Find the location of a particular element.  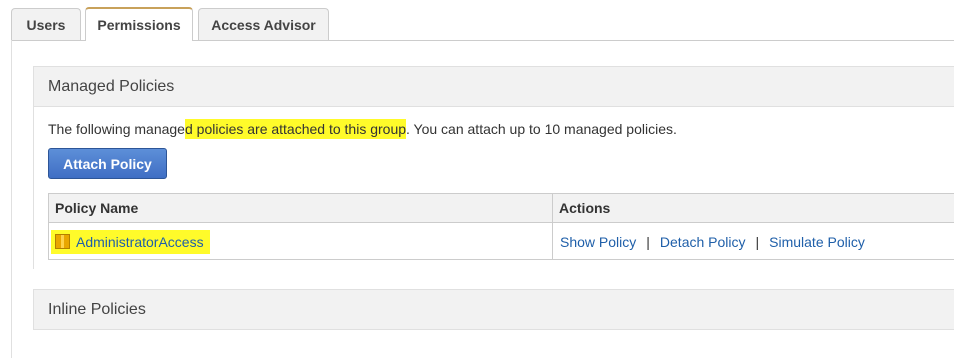

managed-policies-header: Managed Policies is located at coordinates (493, 86).